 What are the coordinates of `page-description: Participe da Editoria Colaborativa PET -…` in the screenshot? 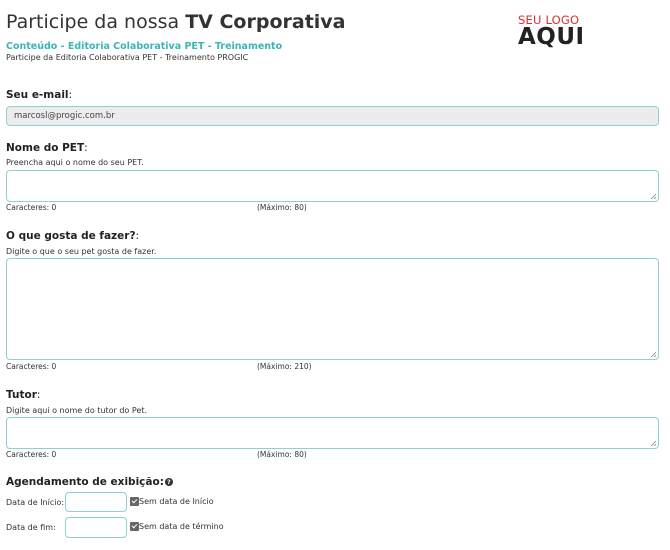 It's located at (127, 57).